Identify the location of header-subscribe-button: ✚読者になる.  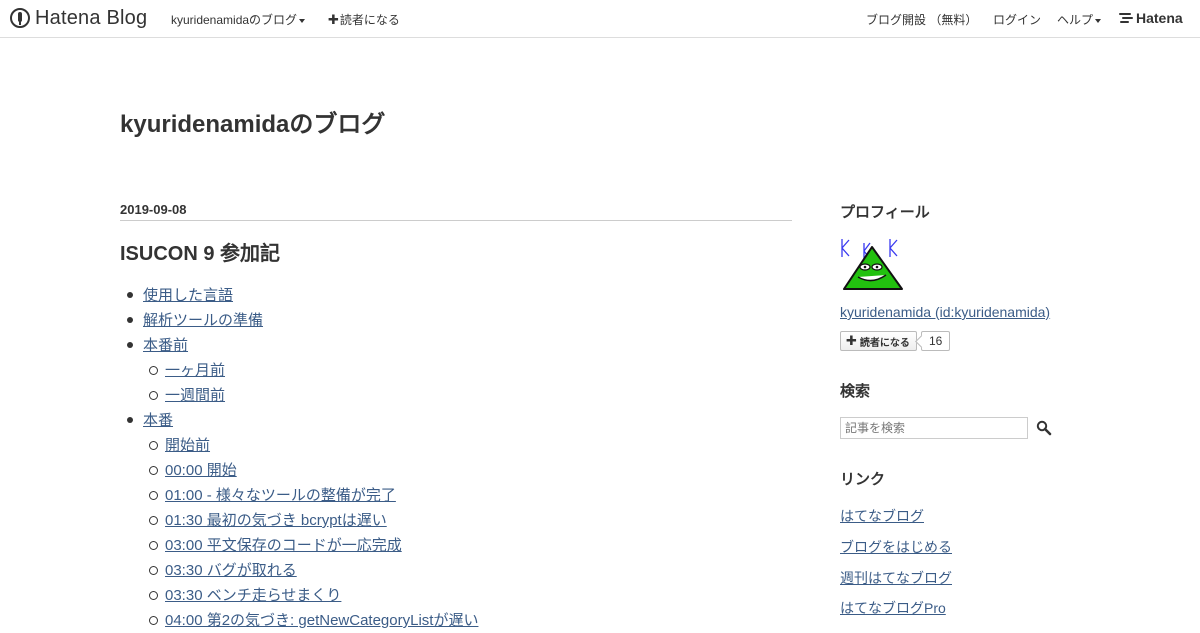
(364, 19).